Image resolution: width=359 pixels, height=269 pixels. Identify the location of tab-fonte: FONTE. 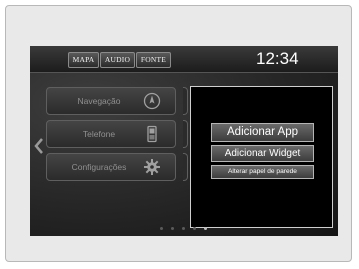
(153, 60).